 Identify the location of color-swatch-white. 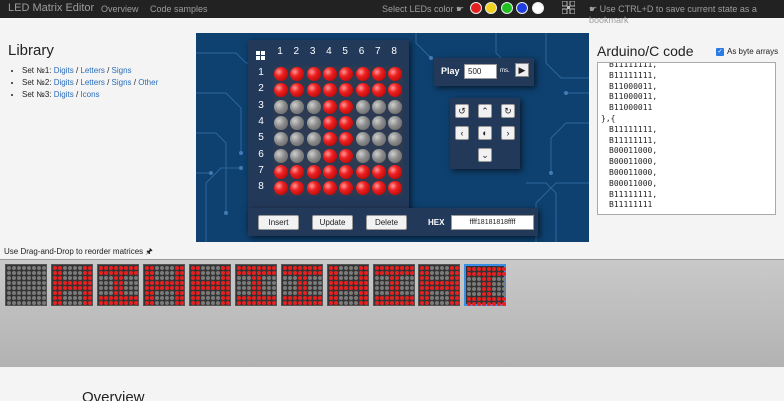
(538, 8).